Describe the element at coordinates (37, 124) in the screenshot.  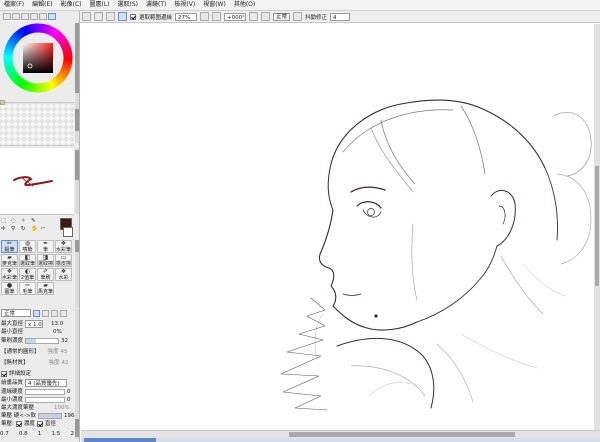
I see `swatch-area` at that location.